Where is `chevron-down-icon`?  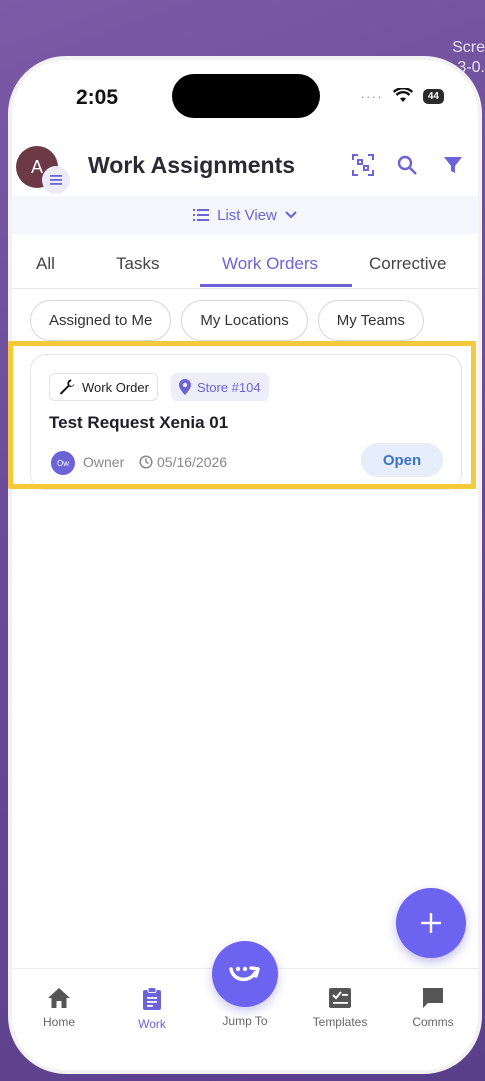 chevron-down-icon is located at coordinates (291, 215).